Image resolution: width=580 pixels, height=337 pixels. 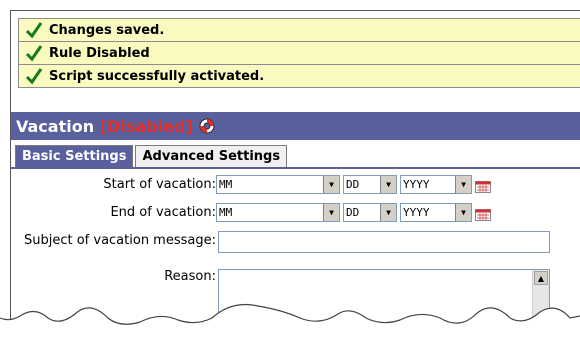 I want to click on help-lifebuoy-icon, so click(x=207, y=126).